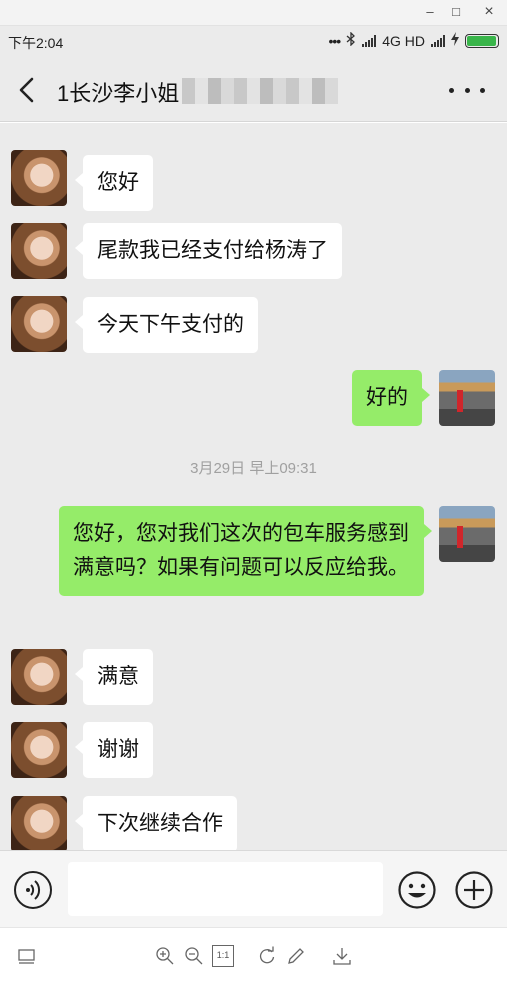  Describe the element at coordinates (417, 890) in the screenshot. I see `emoji-icon` at that location.